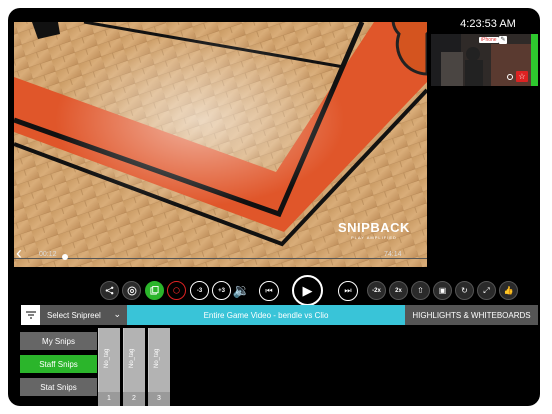 Image resolution: width=552 pixels, height=414 pixels. I want to click on staff-snips-button: Staff Snips, so click(58, 364).